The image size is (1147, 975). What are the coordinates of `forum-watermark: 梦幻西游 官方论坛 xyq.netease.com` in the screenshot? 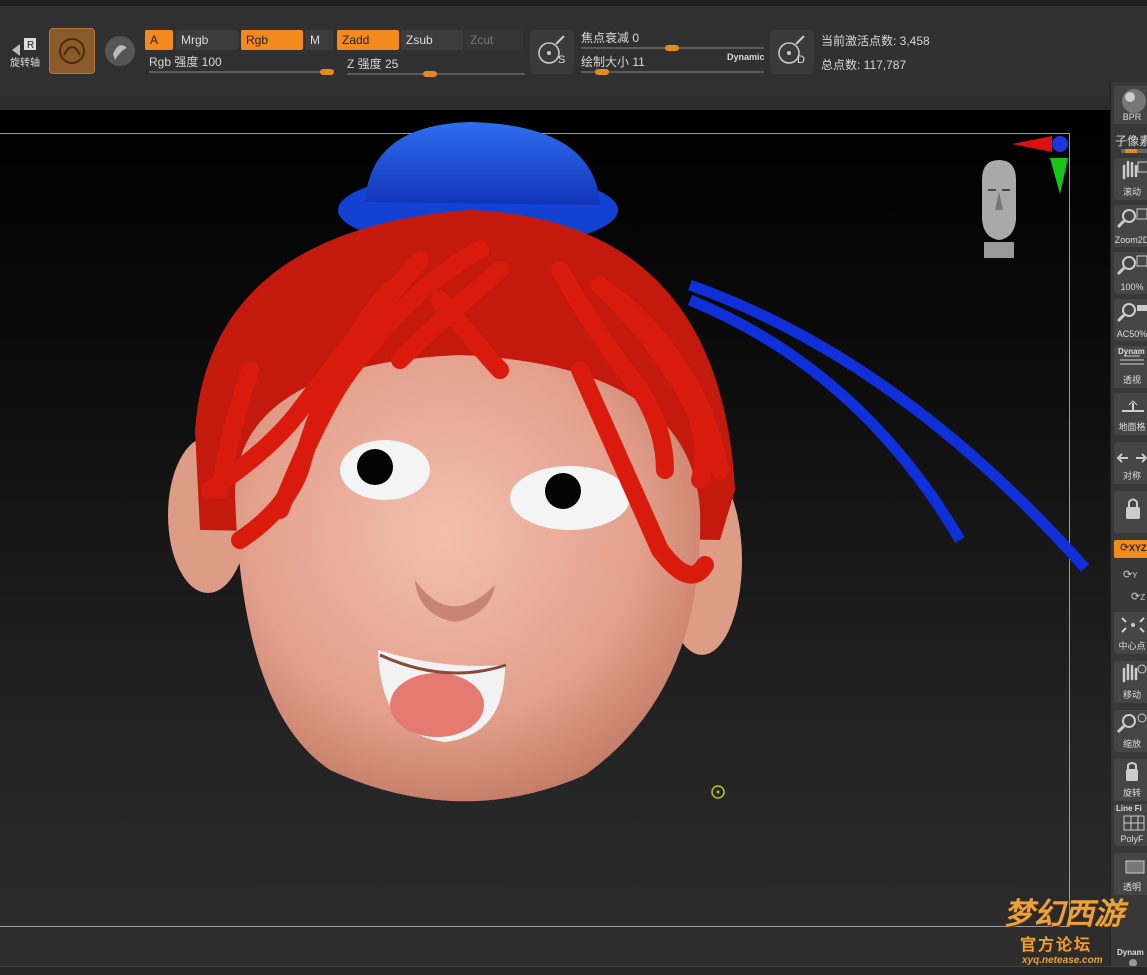 It's located at (1073, 927).